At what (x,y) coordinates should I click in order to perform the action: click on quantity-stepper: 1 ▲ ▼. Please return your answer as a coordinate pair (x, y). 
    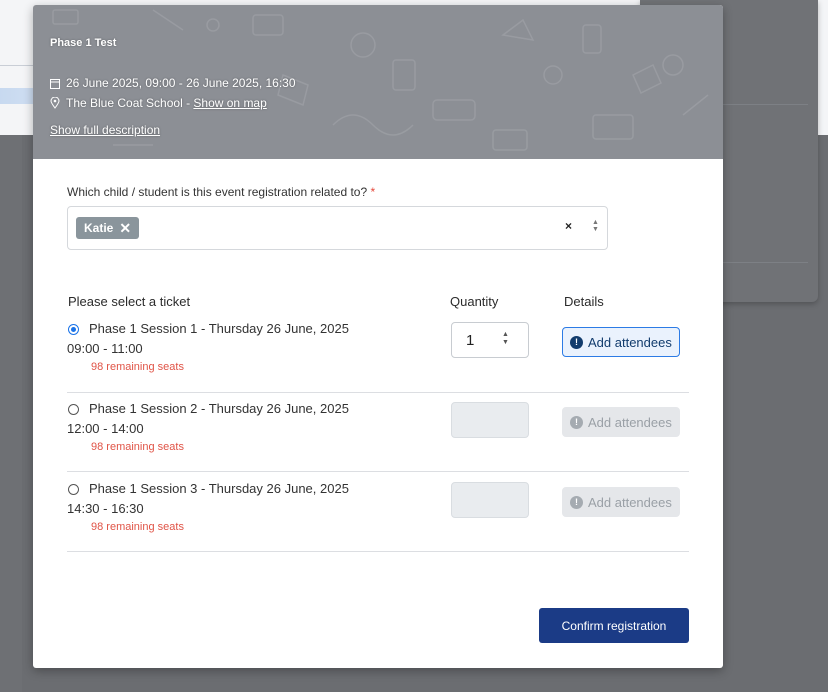
    Looking at the image, I should click on (490, 340).